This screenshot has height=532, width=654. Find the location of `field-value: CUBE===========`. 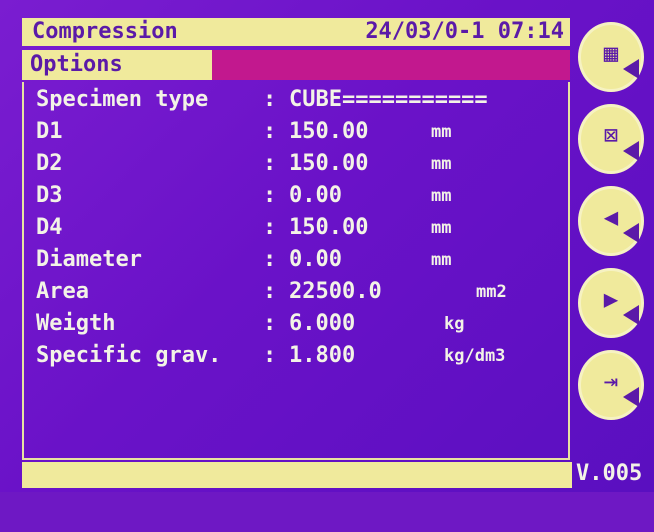

field-value: CUBE=========== is located at coordinates (388, 99).